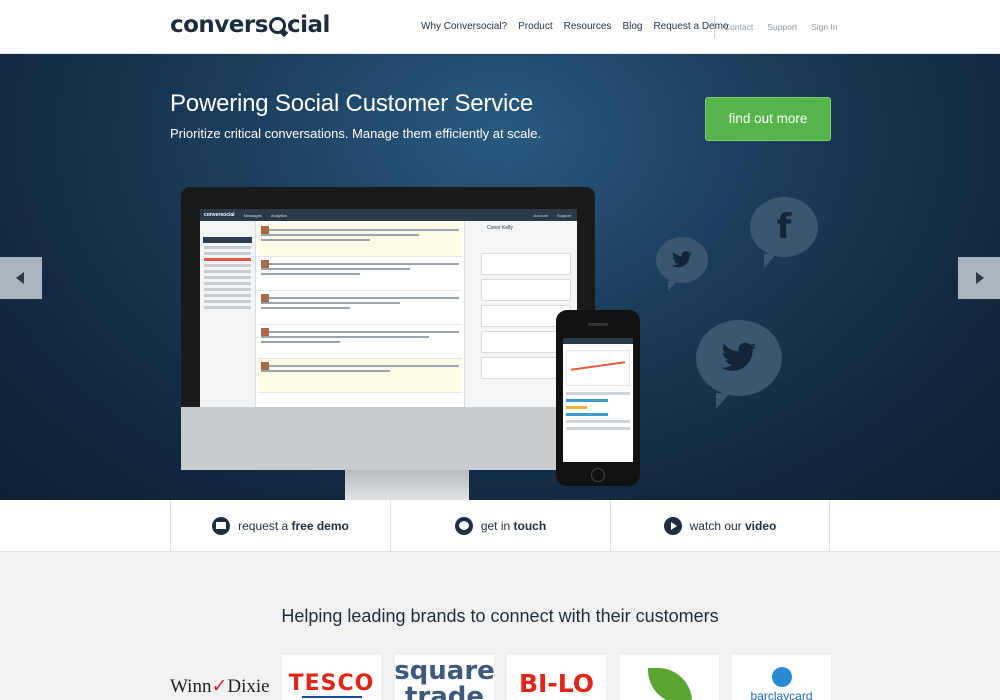 The height and width of the screenshot is (700, 1000). What do you see at coordinates (690, 26) in the screenshot?
I see `nav-request-demo: Request a Demo` at bounding box center [690, 26].